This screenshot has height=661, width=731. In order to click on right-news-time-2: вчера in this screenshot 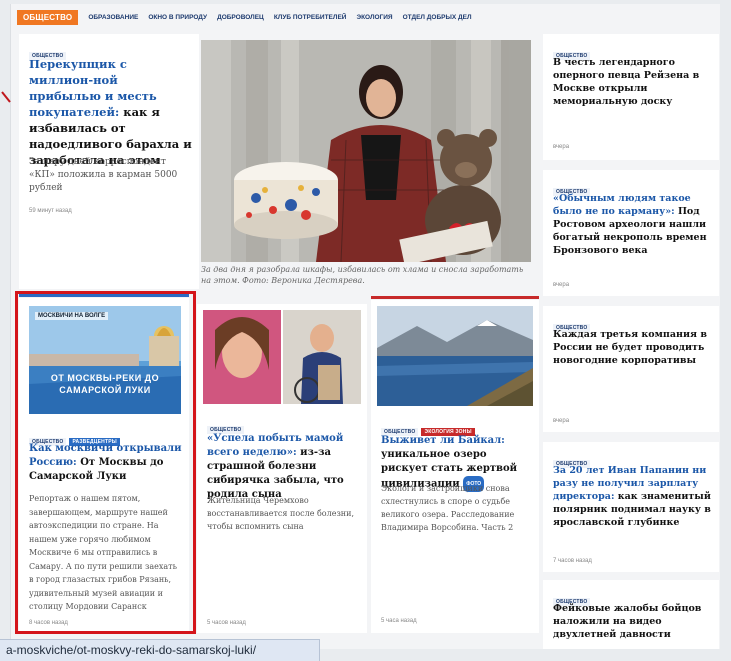, I will do `click(561, 285)`.